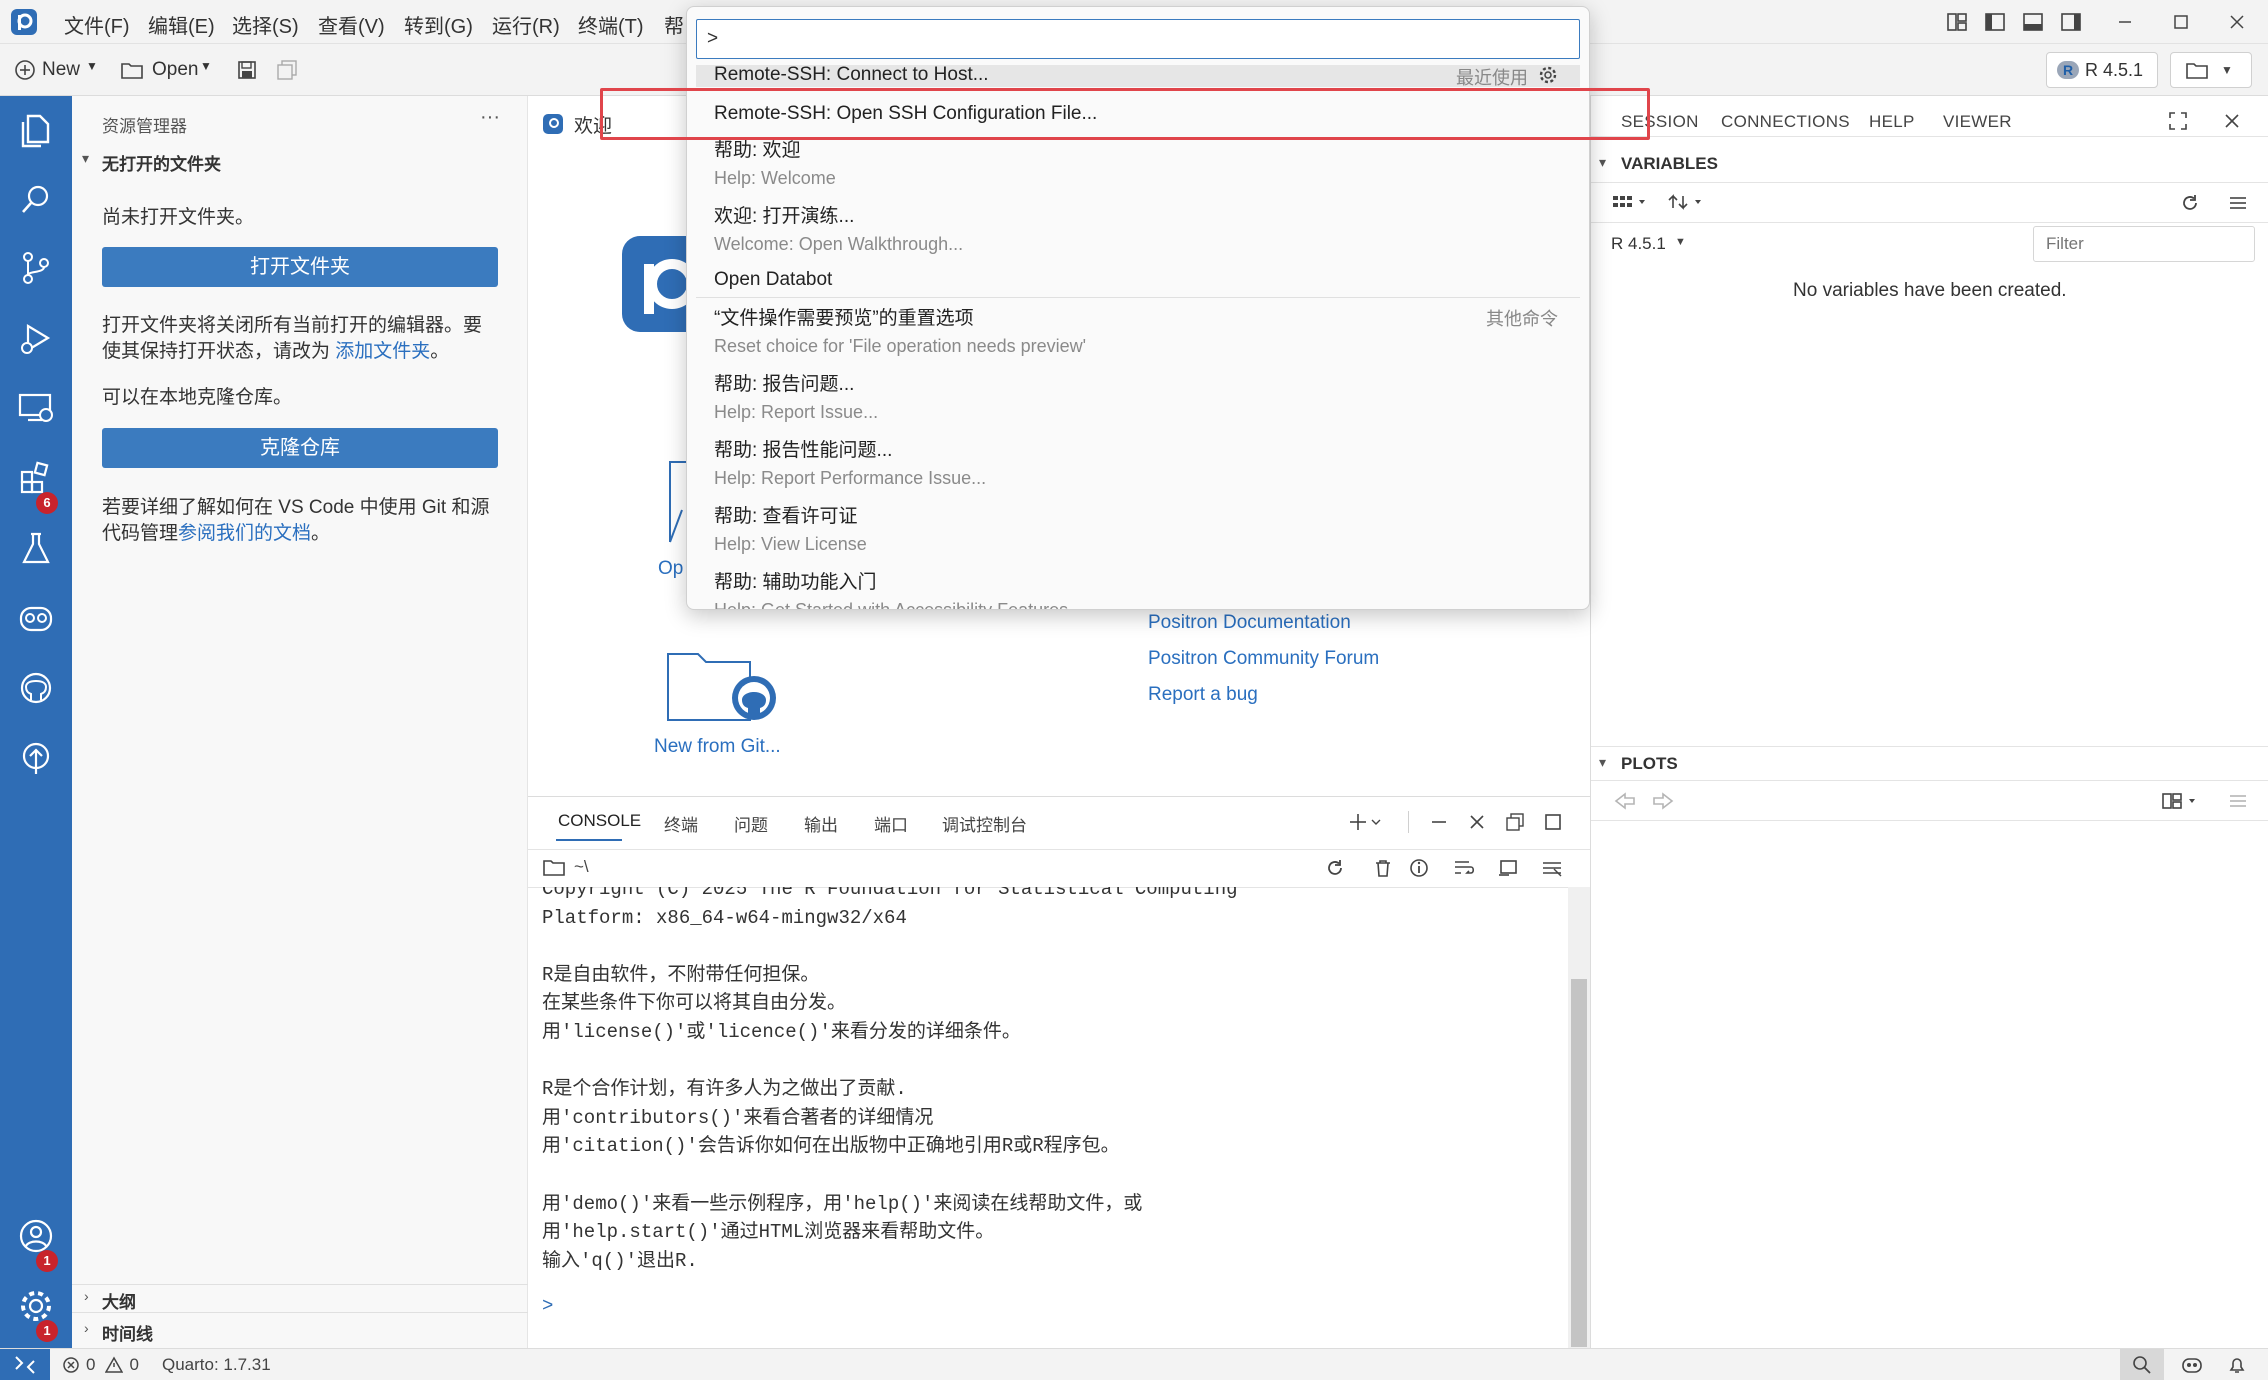 Image resolution: width=2268 pixels, height=1380 pixels. Describe the element at coordinates (438, 24) in the screenshot. I see `menu-goto: 转到(G)` at that location.